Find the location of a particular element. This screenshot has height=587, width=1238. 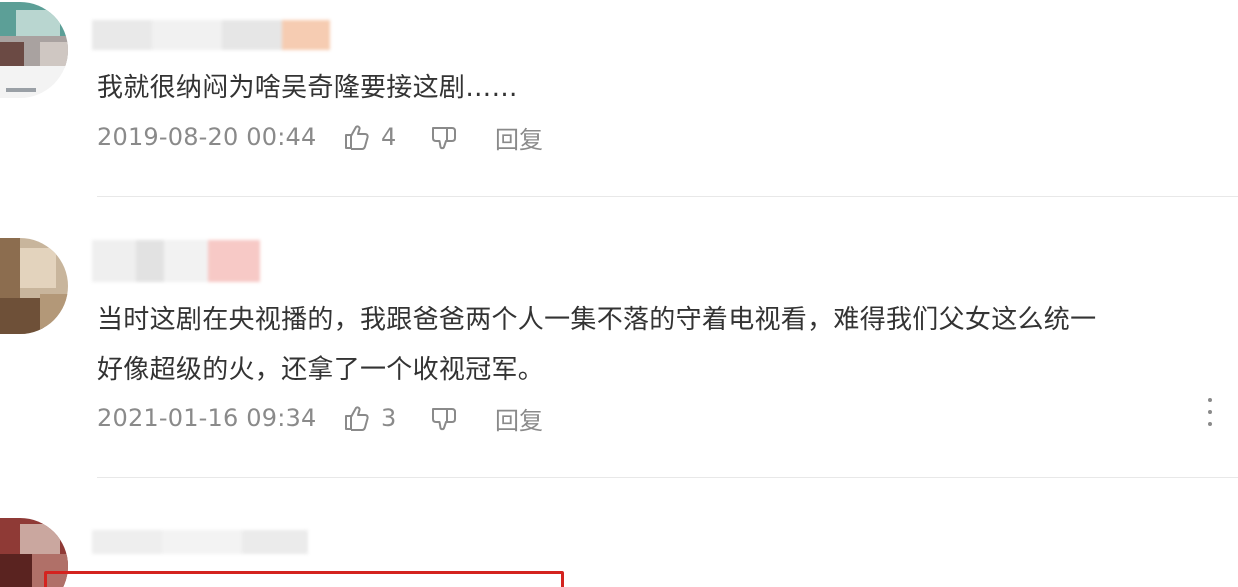

comment-text-line1: 当时这剧在央视播的，我跟爸爸两个人一集不落的守着电视看，难得我们父女这么统一 is located at coordinates (597, 320).